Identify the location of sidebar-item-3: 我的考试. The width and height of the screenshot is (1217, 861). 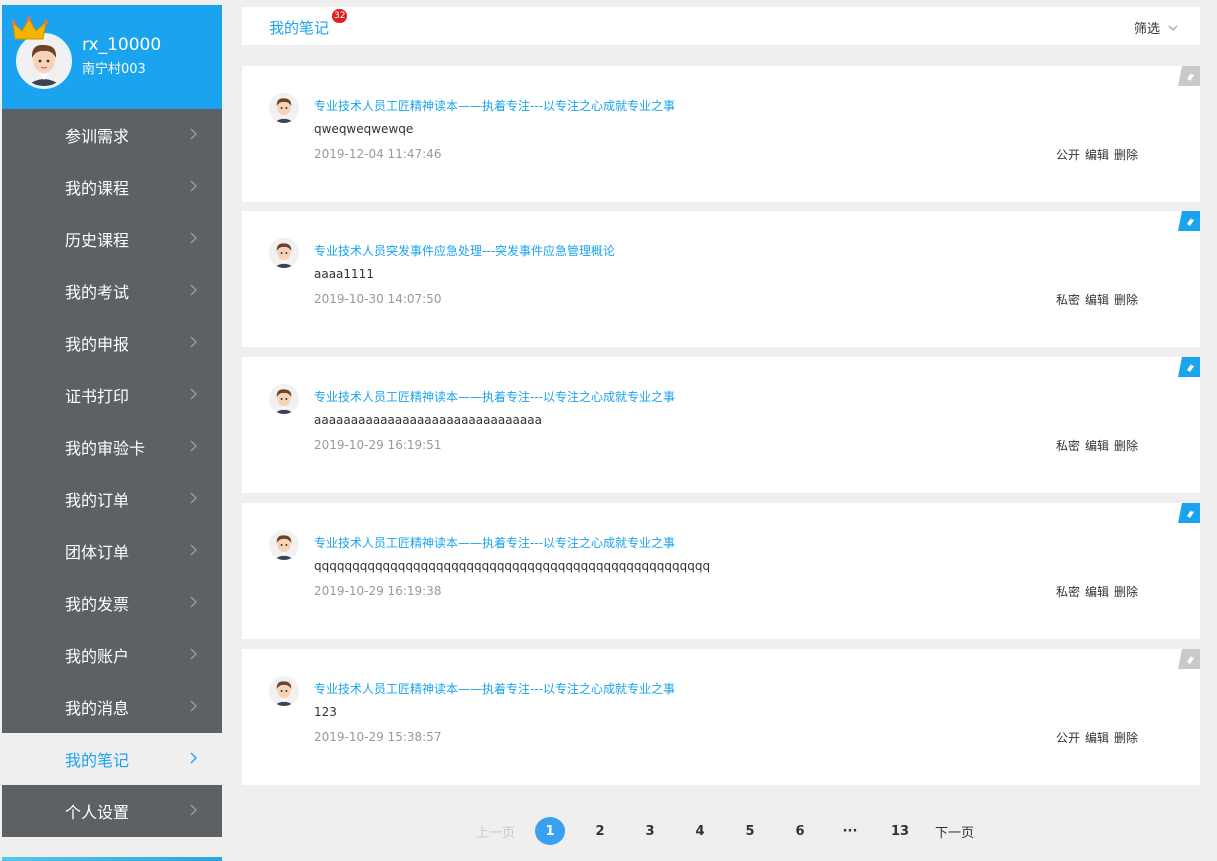
(112, 291).